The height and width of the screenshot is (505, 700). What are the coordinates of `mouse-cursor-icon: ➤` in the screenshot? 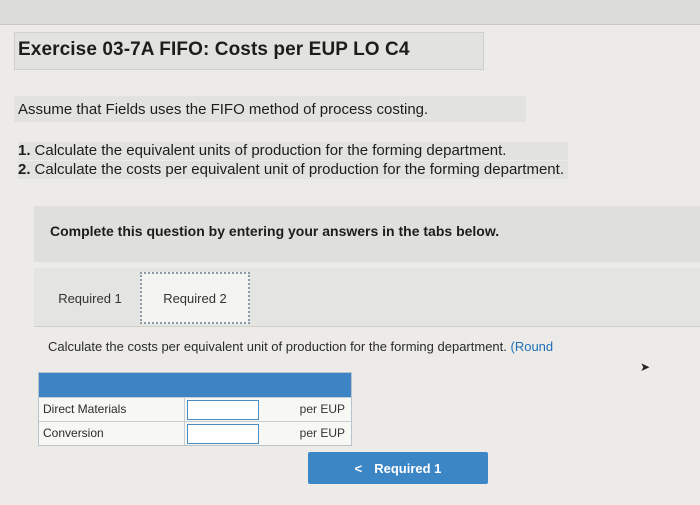 It's located at (645, 367).